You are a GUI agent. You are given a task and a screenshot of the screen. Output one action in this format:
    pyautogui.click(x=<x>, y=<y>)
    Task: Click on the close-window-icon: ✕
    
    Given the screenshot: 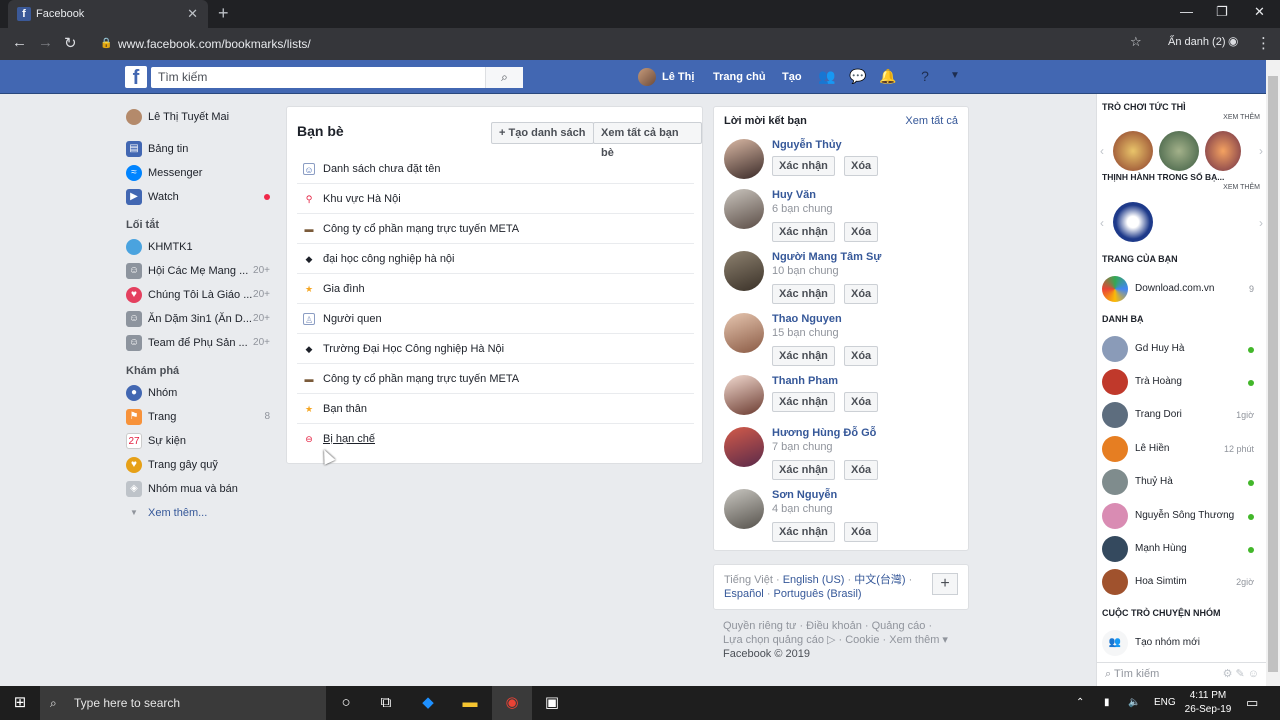 What is the action you would take?
    pyautogui.click(x=1259, y=12)
    